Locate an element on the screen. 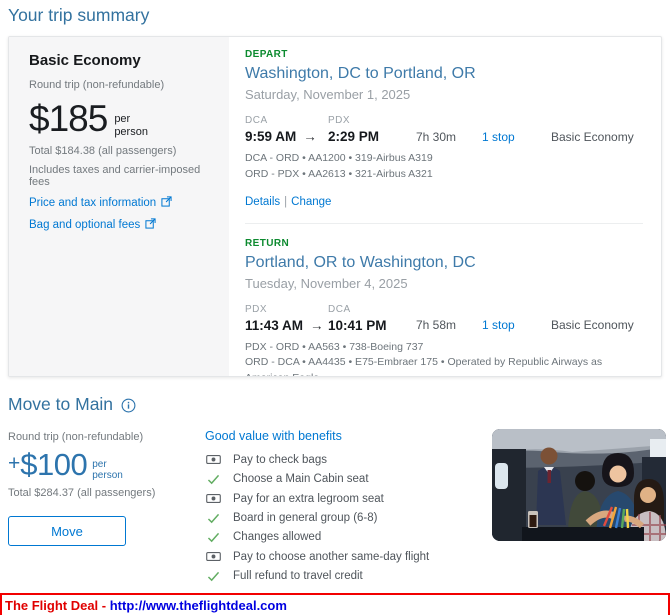 The image size is (670, 615). cabin-photo is located at coordinates (579, 485).